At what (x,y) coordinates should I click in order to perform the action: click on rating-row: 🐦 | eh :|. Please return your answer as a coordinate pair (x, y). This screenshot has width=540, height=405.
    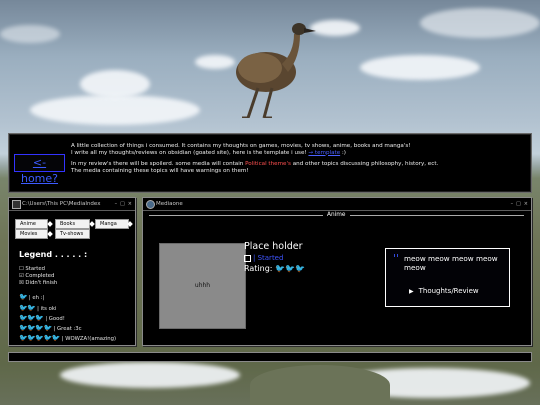
    Looking at the image, I should click on (31, 298).